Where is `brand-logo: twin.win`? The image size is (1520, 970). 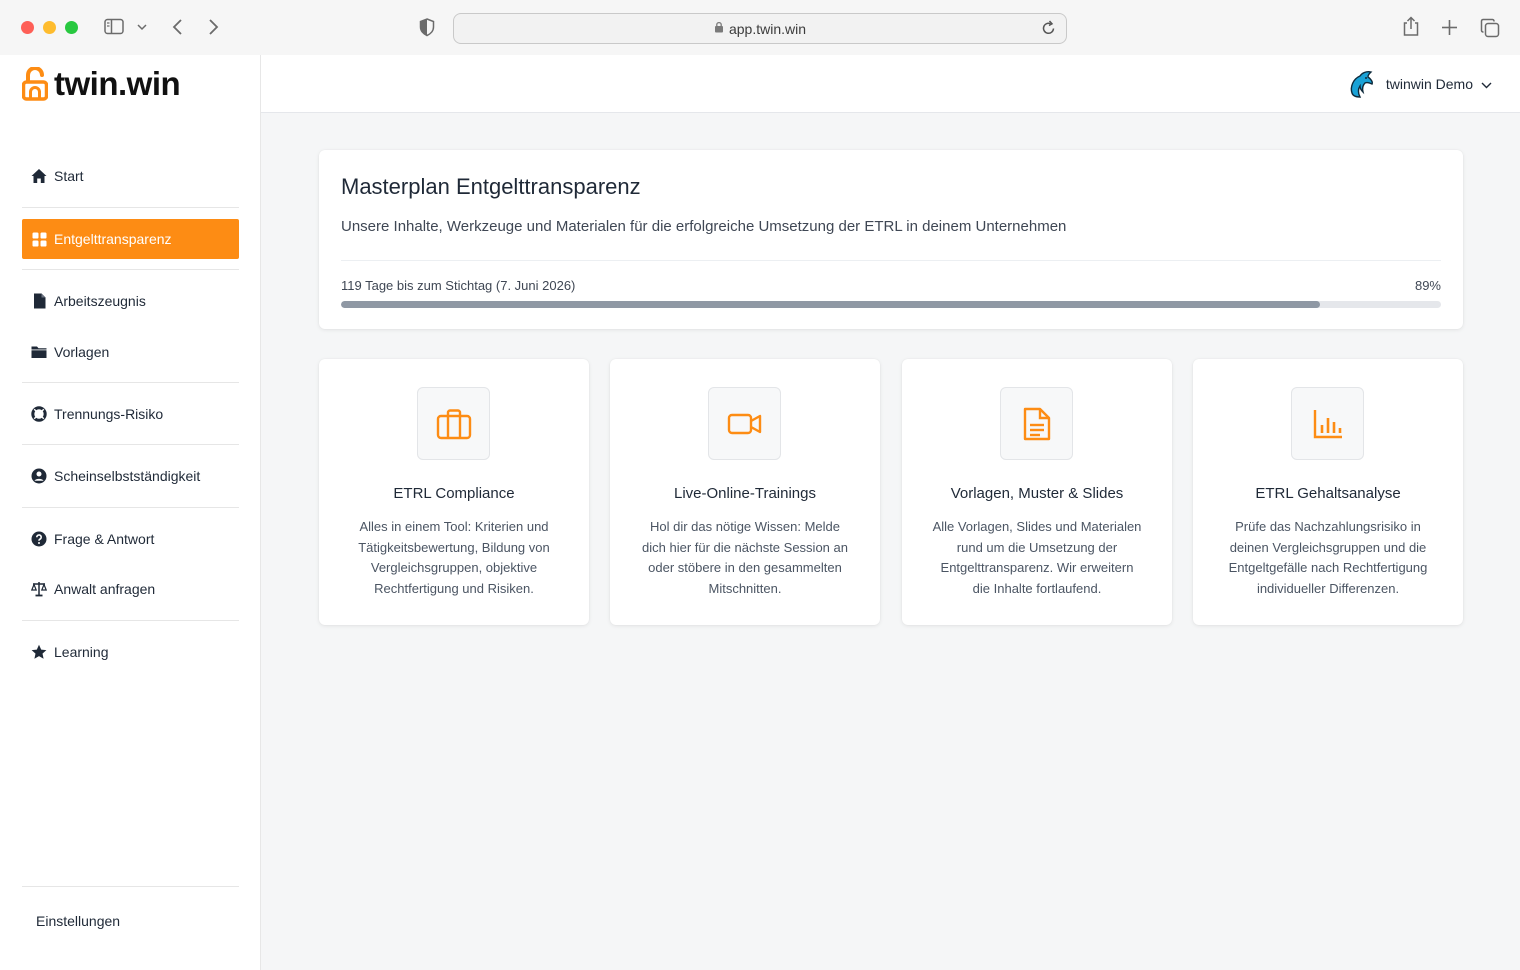 brand-logo: twin.win is located at coordinates (101, 84).